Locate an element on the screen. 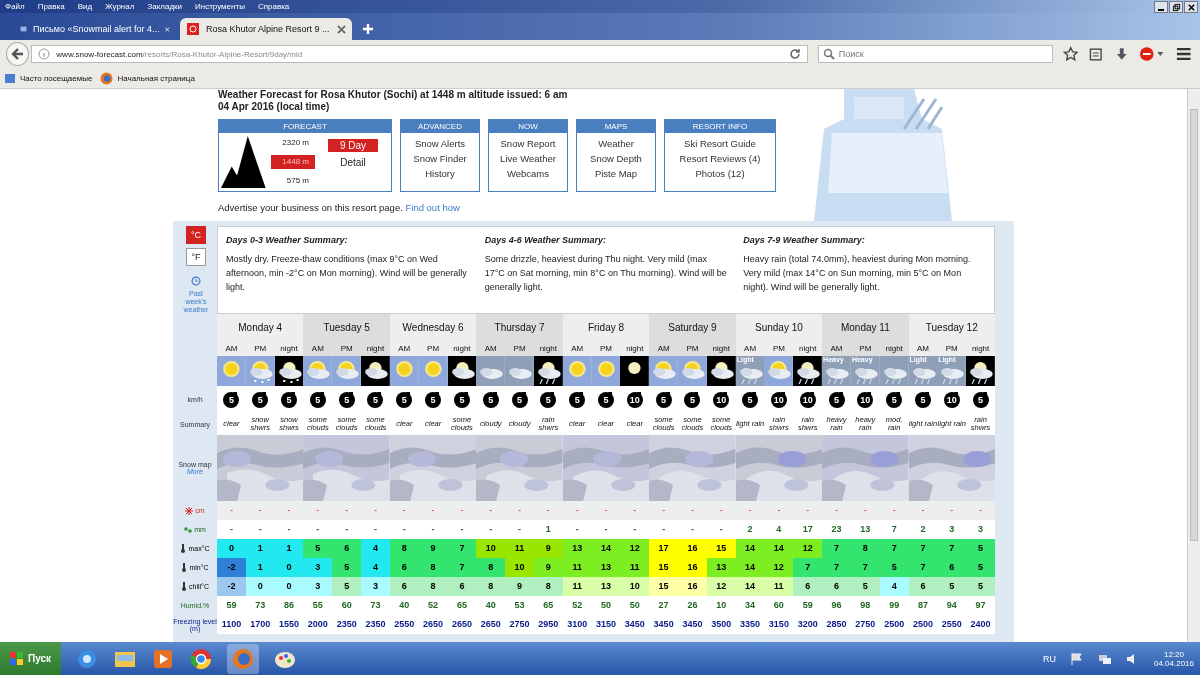 Image resolution: width=1200 pixels, height=675 pixels. scrollbar is located at coordinates (1193, 365).